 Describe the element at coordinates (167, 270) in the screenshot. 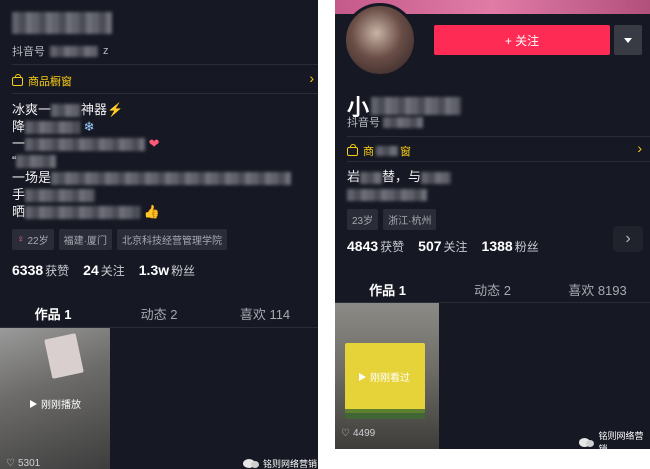

I see `followers-stat: 1.3w 粉丝` at that location.